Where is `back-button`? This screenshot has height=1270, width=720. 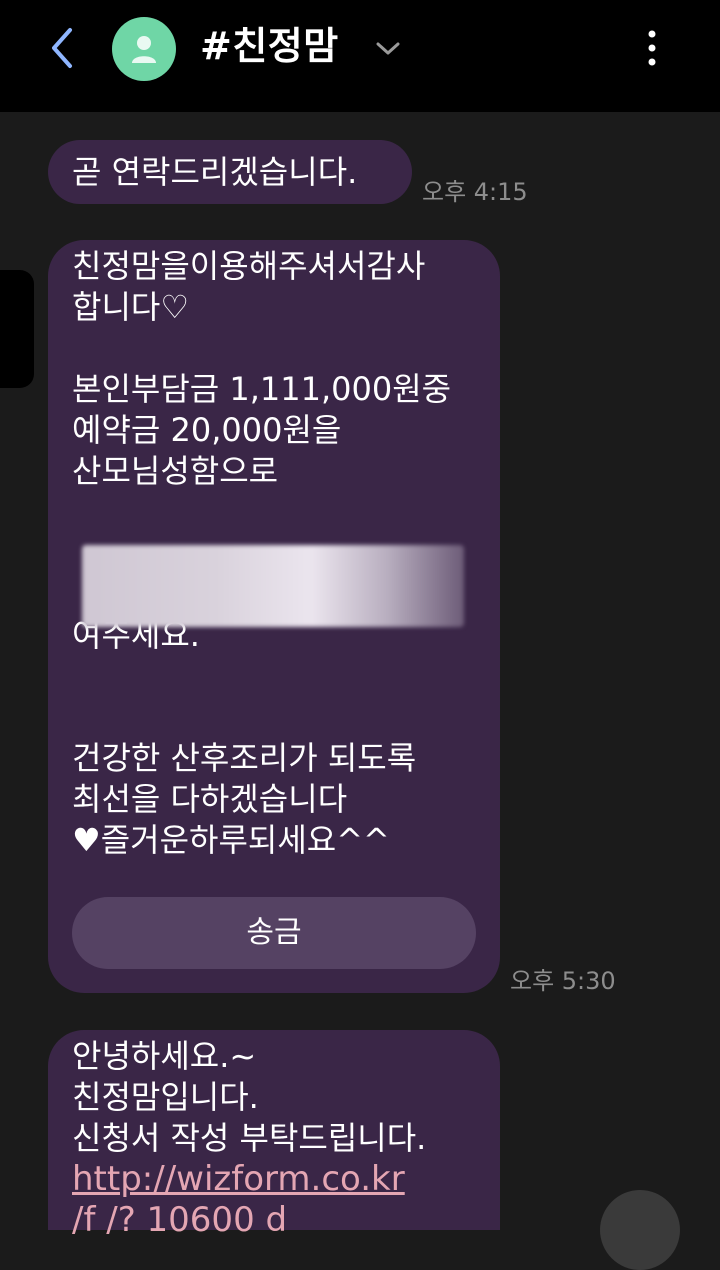 back-button is located at coordinates (62, 48).